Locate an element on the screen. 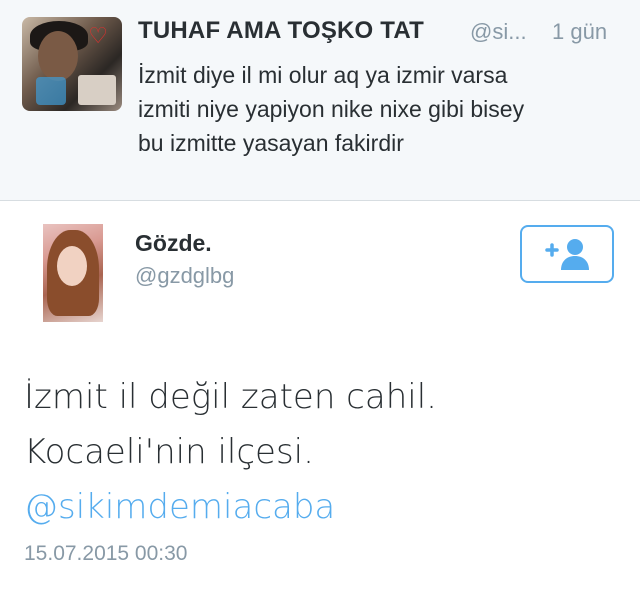 This screenshot has height=598, width=640. tweet-text-line: bu izmitte yasayan fakirdir is located at coordinates (271, 143).